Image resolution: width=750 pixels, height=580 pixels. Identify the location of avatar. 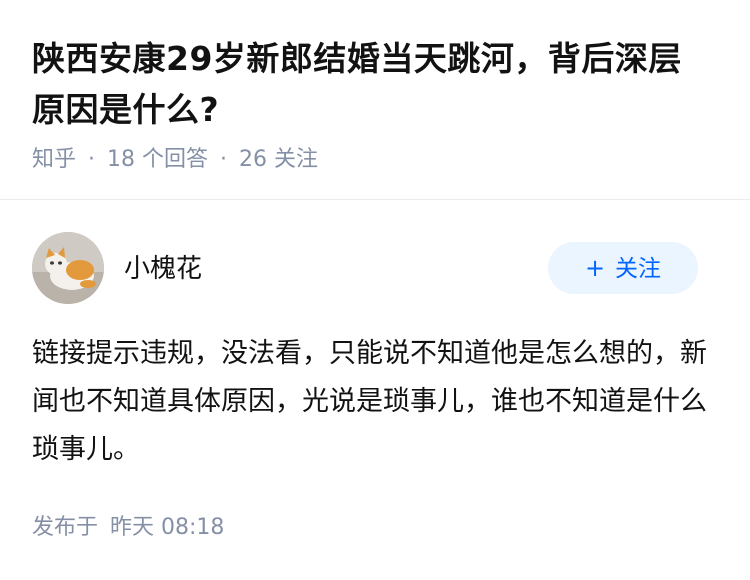
(68, 268).